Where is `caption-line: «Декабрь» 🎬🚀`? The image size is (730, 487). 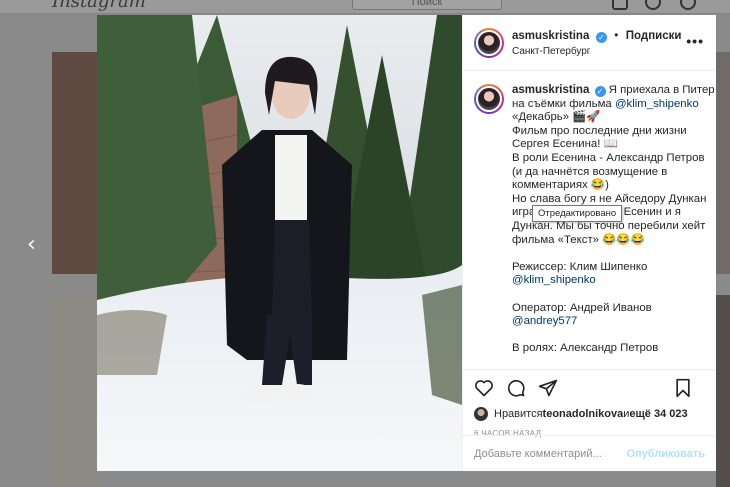 caption-line: «Декабрь» 🎬🚀 is located at coordinates (556, 117).